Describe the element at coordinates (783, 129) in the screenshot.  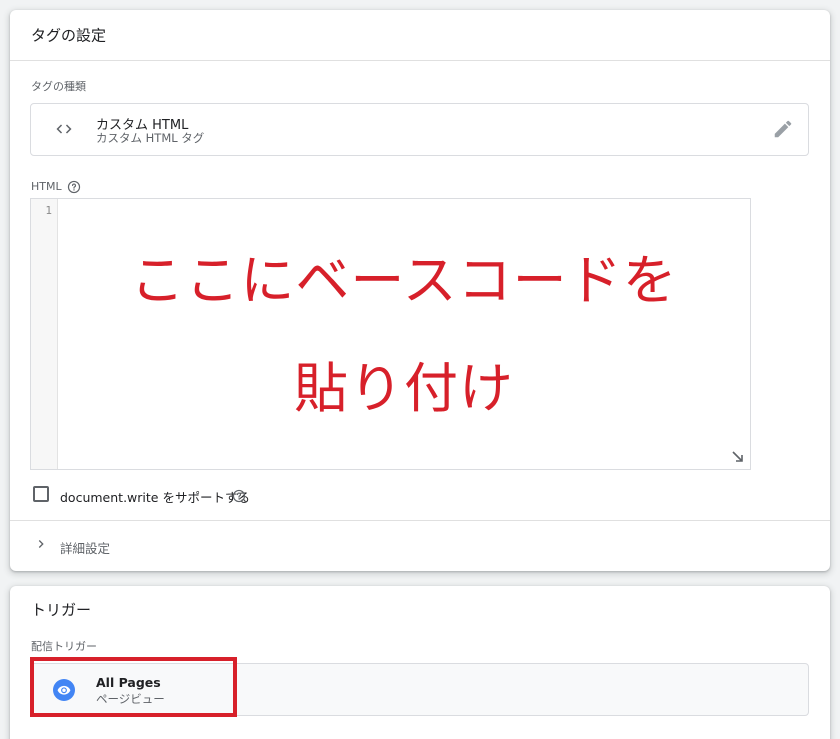
I see `pencil-icon` at that location.